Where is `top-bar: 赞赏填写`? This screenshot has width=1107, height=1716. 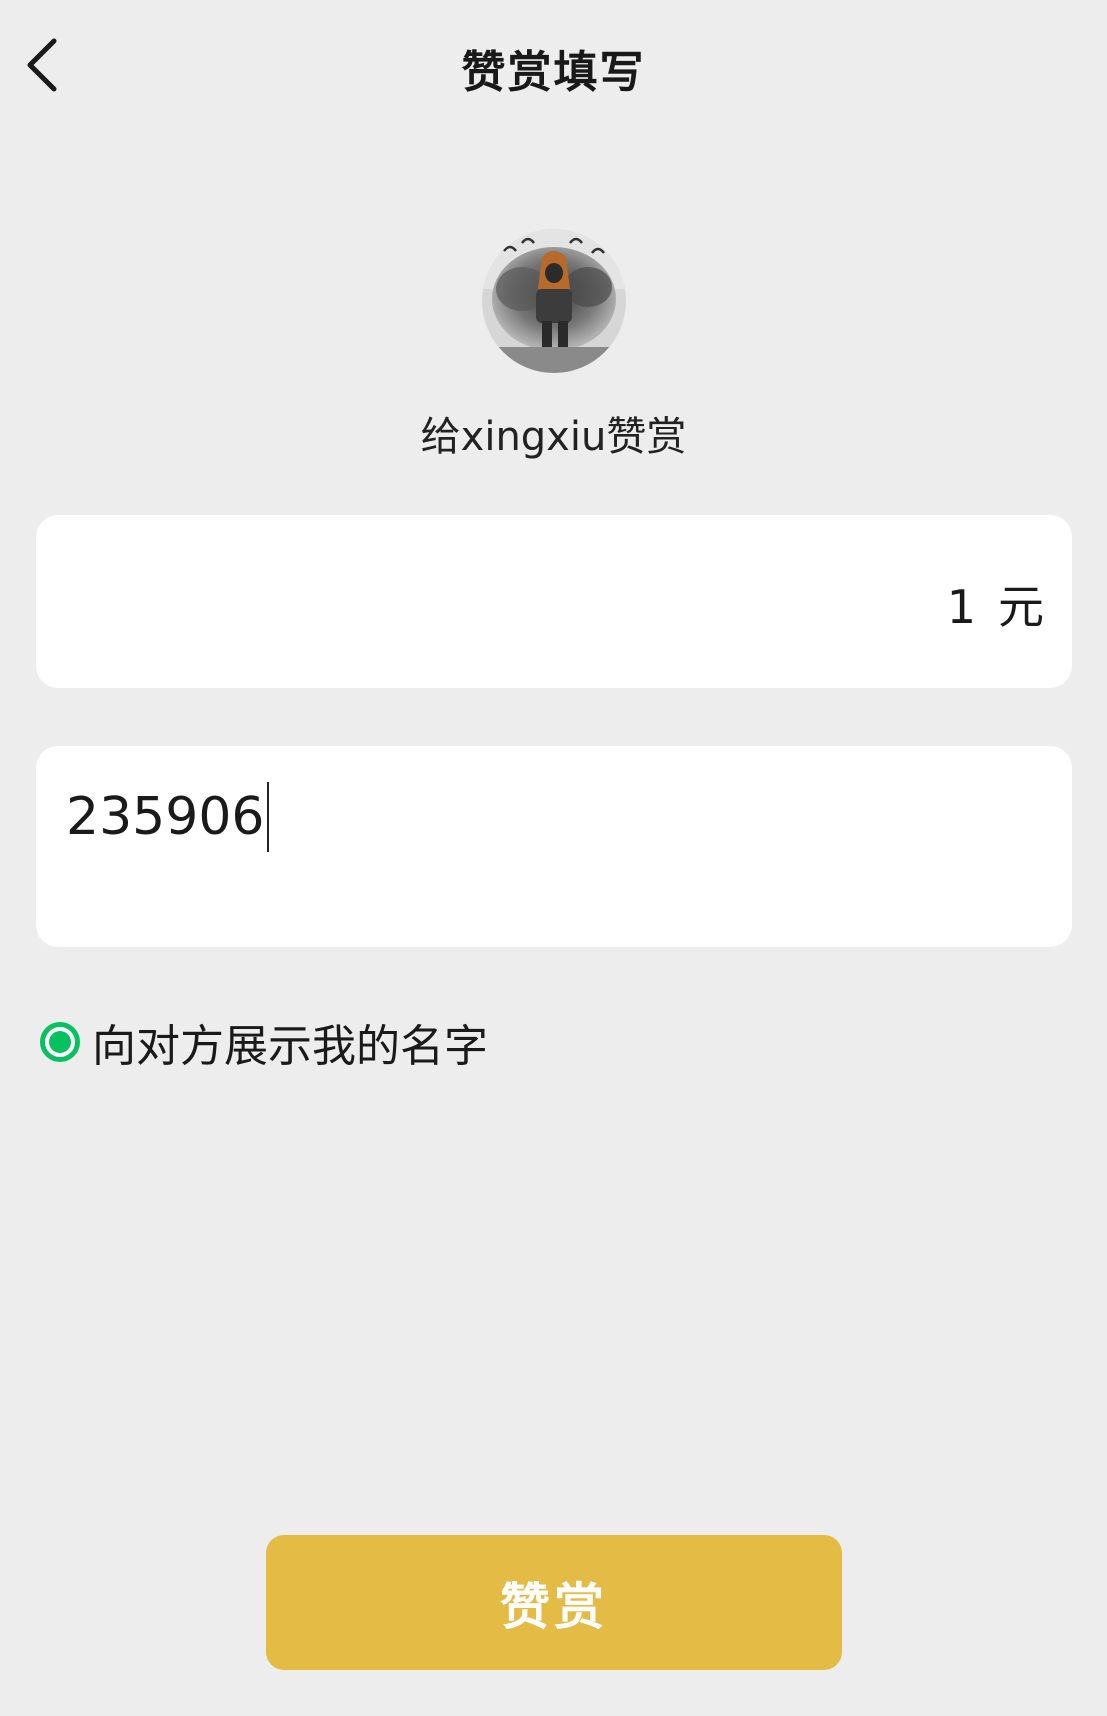 top-bar: 赞赏填写 is located at coordinates (553, 65).